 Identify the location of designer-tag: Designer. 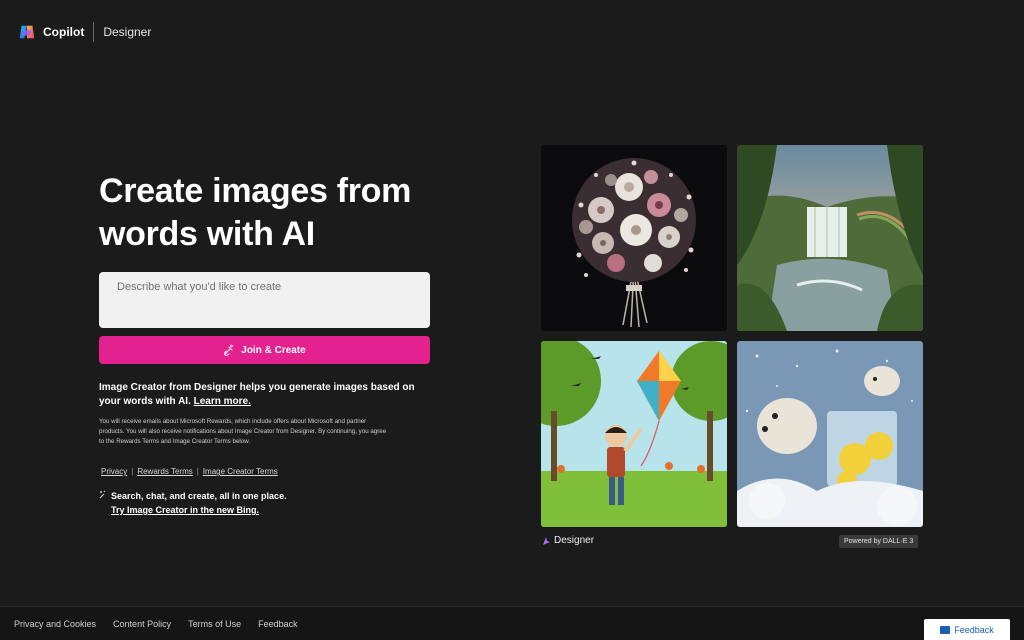
(567, 540).